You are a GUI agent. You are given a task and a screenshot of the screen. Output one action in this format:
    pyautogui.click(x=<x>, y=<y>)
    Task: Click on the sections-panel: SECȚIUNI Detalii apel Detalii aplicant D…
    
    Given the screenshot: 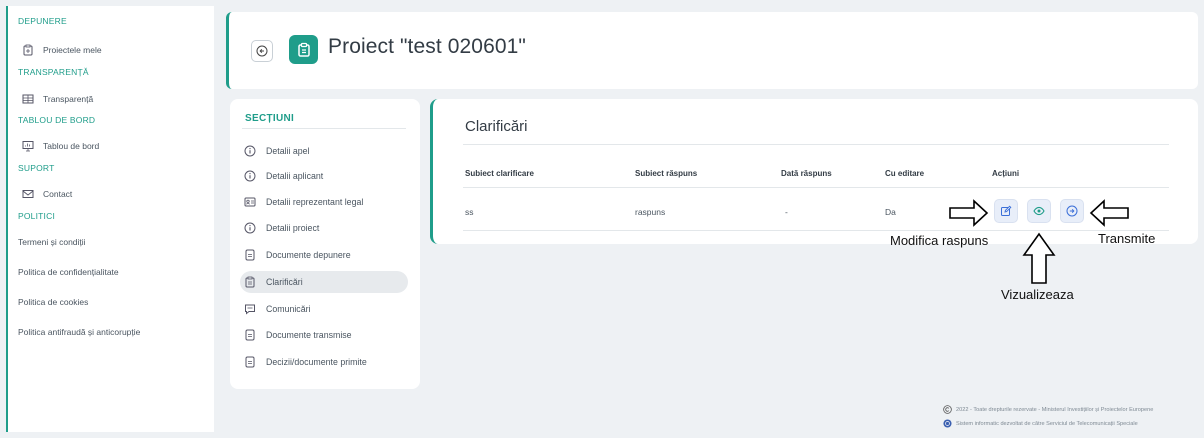 What is the action you would take?
    pyautogui.click(x=325, y=244)
    